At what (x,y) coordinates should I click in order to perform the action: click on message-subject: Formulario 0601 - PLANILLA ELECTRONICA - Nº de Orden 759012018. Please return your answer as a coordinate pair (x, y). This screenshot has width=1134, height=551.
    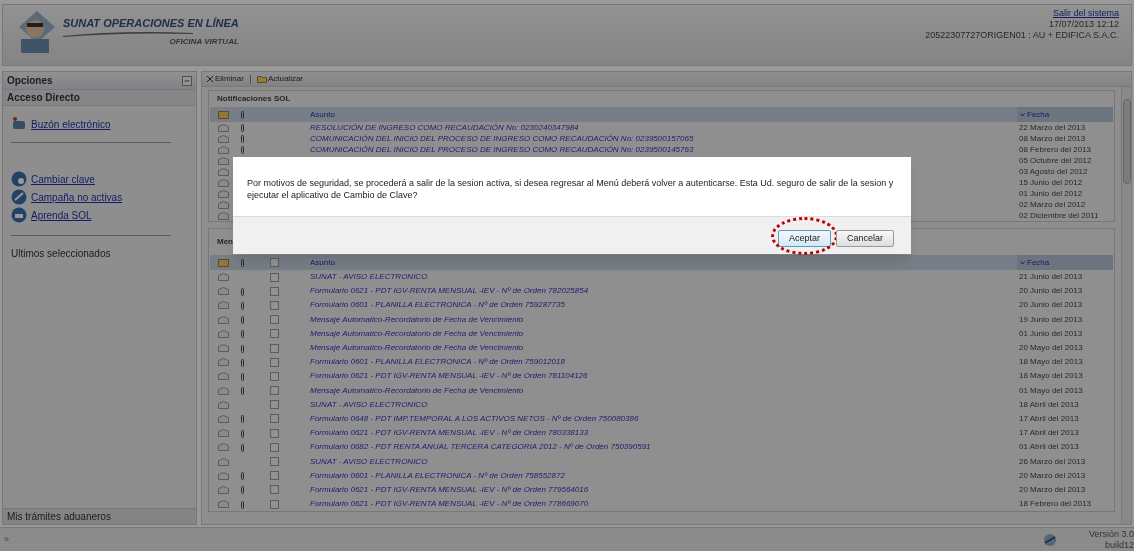
    Looking at the image, I should click on (437, 362).